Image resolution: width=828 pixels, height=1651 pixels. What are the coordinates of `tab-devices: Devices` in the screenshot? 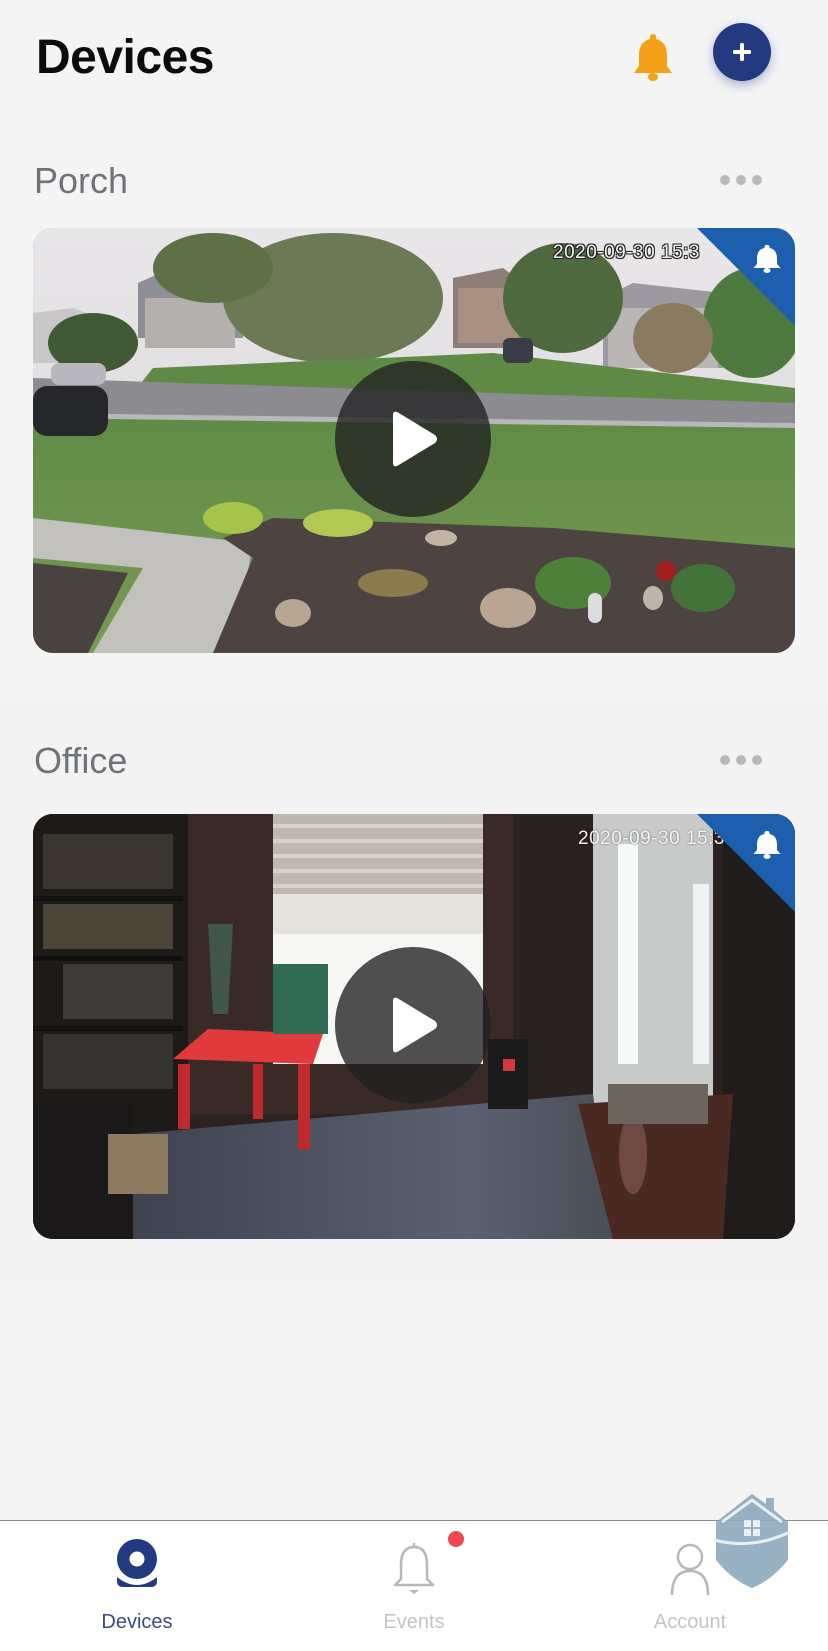 It's located at (137, 1586).